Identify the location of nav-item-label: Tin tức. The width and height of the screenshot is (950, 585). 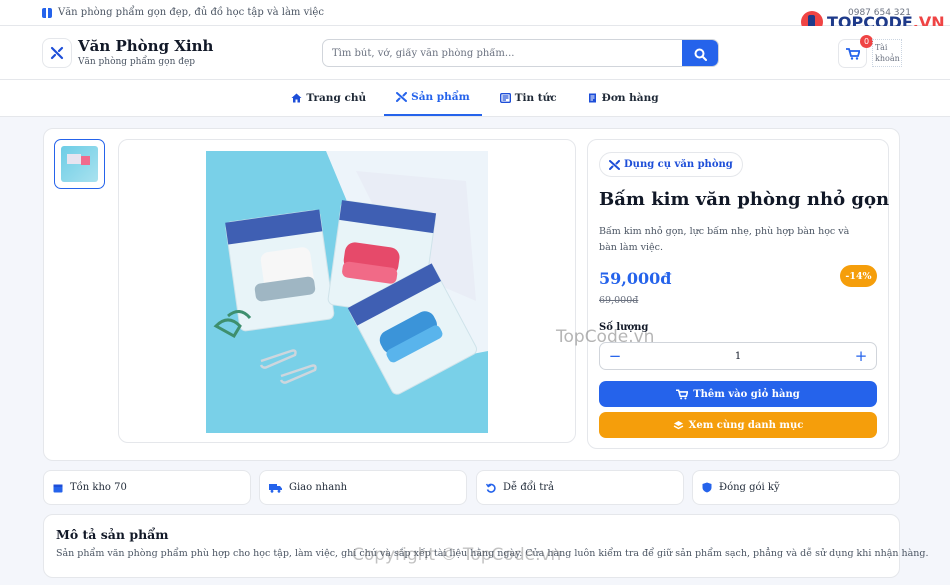
(535, 98).